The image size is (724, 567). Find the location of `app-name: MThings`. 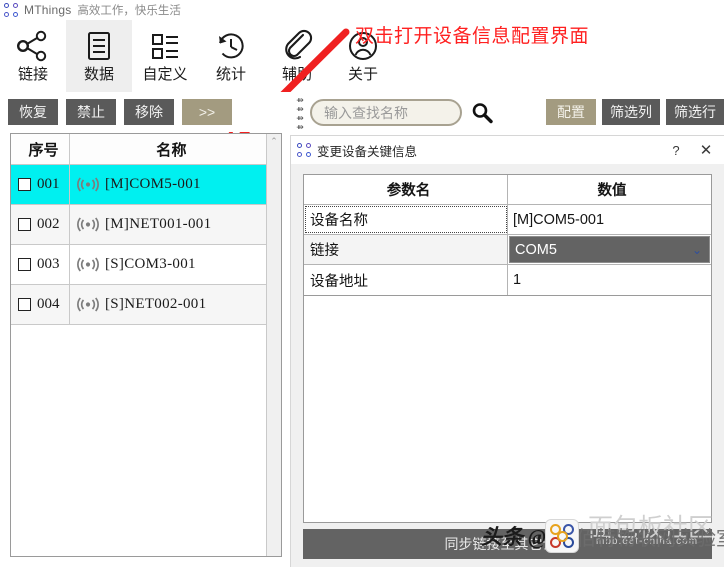

app-name: MThings is located at coordinates (48, 10).